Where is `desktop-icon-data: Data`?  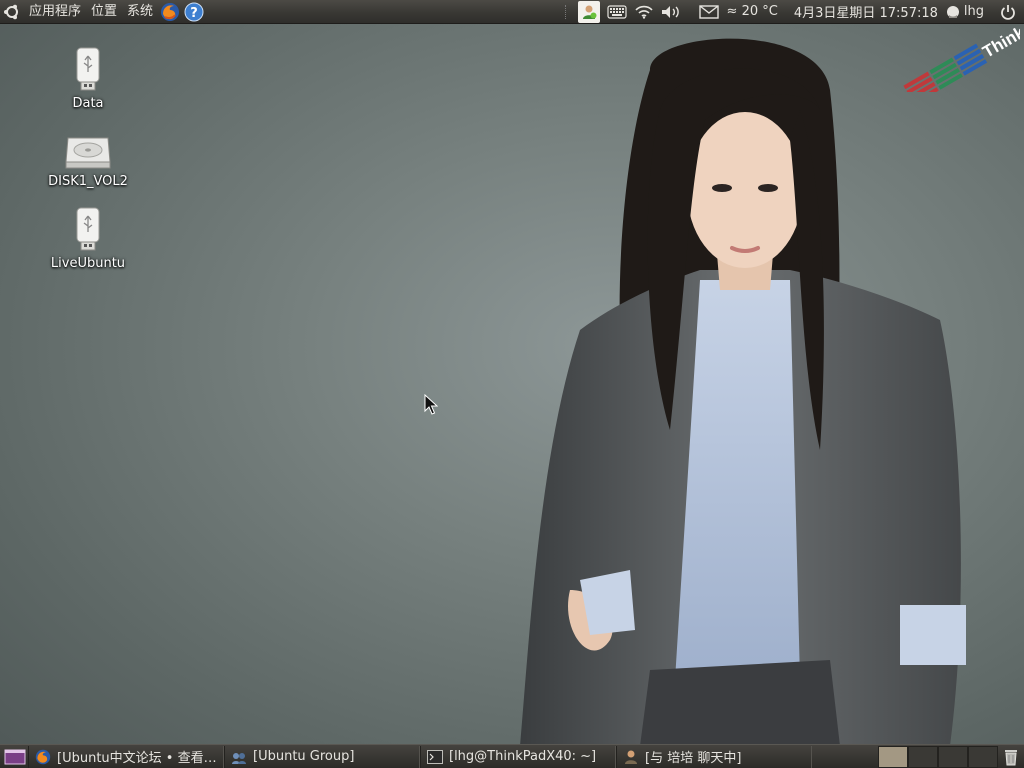 desktop-icon-data: Data is located at coordinates (88, 78).